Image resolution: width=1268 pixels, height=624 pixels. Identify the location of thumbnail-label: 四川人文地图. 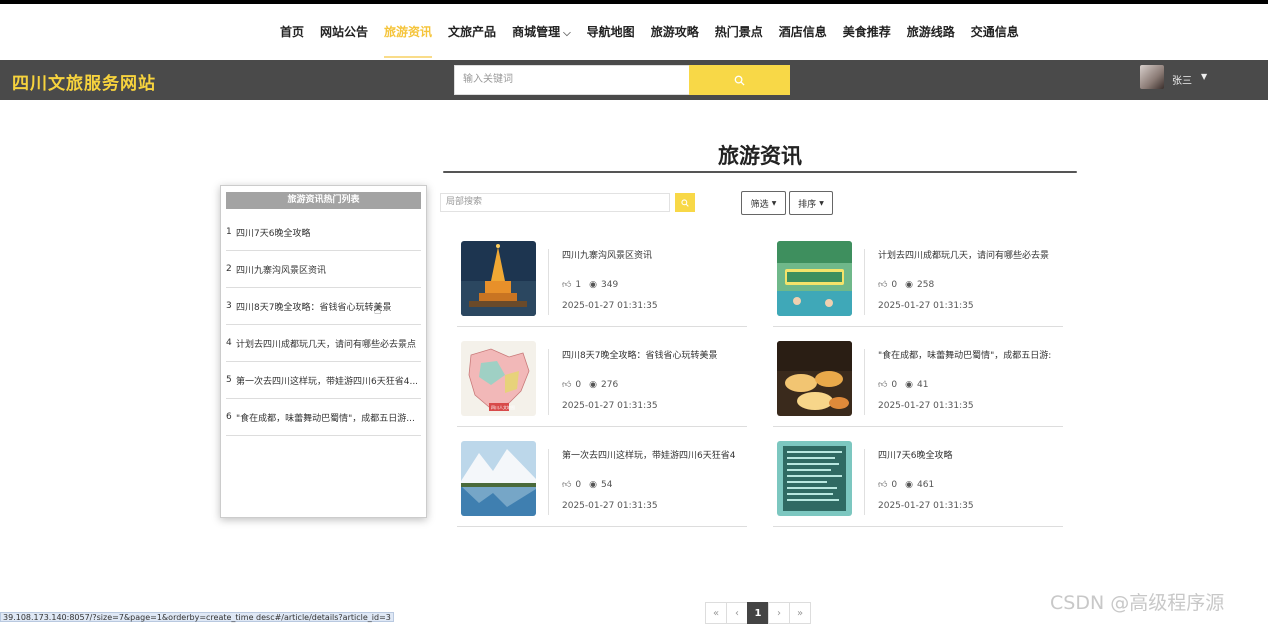
(503, 407).